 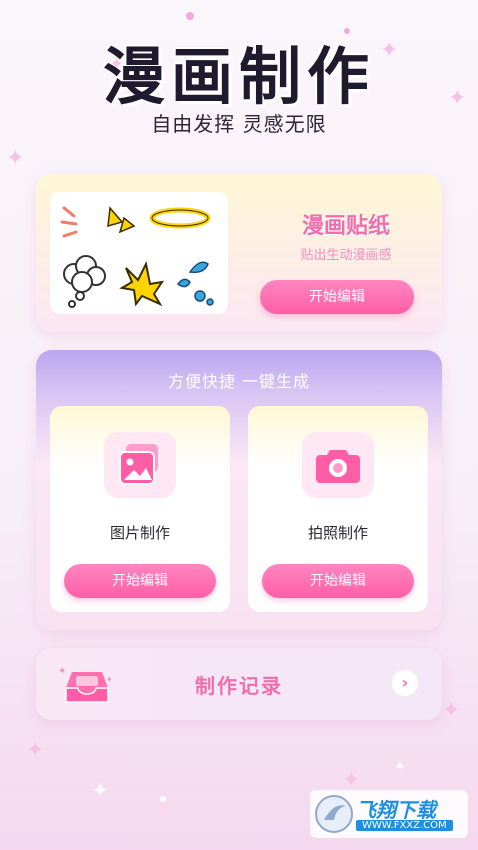 I want to click on cloud-sticker, so click(x=84, y=281).